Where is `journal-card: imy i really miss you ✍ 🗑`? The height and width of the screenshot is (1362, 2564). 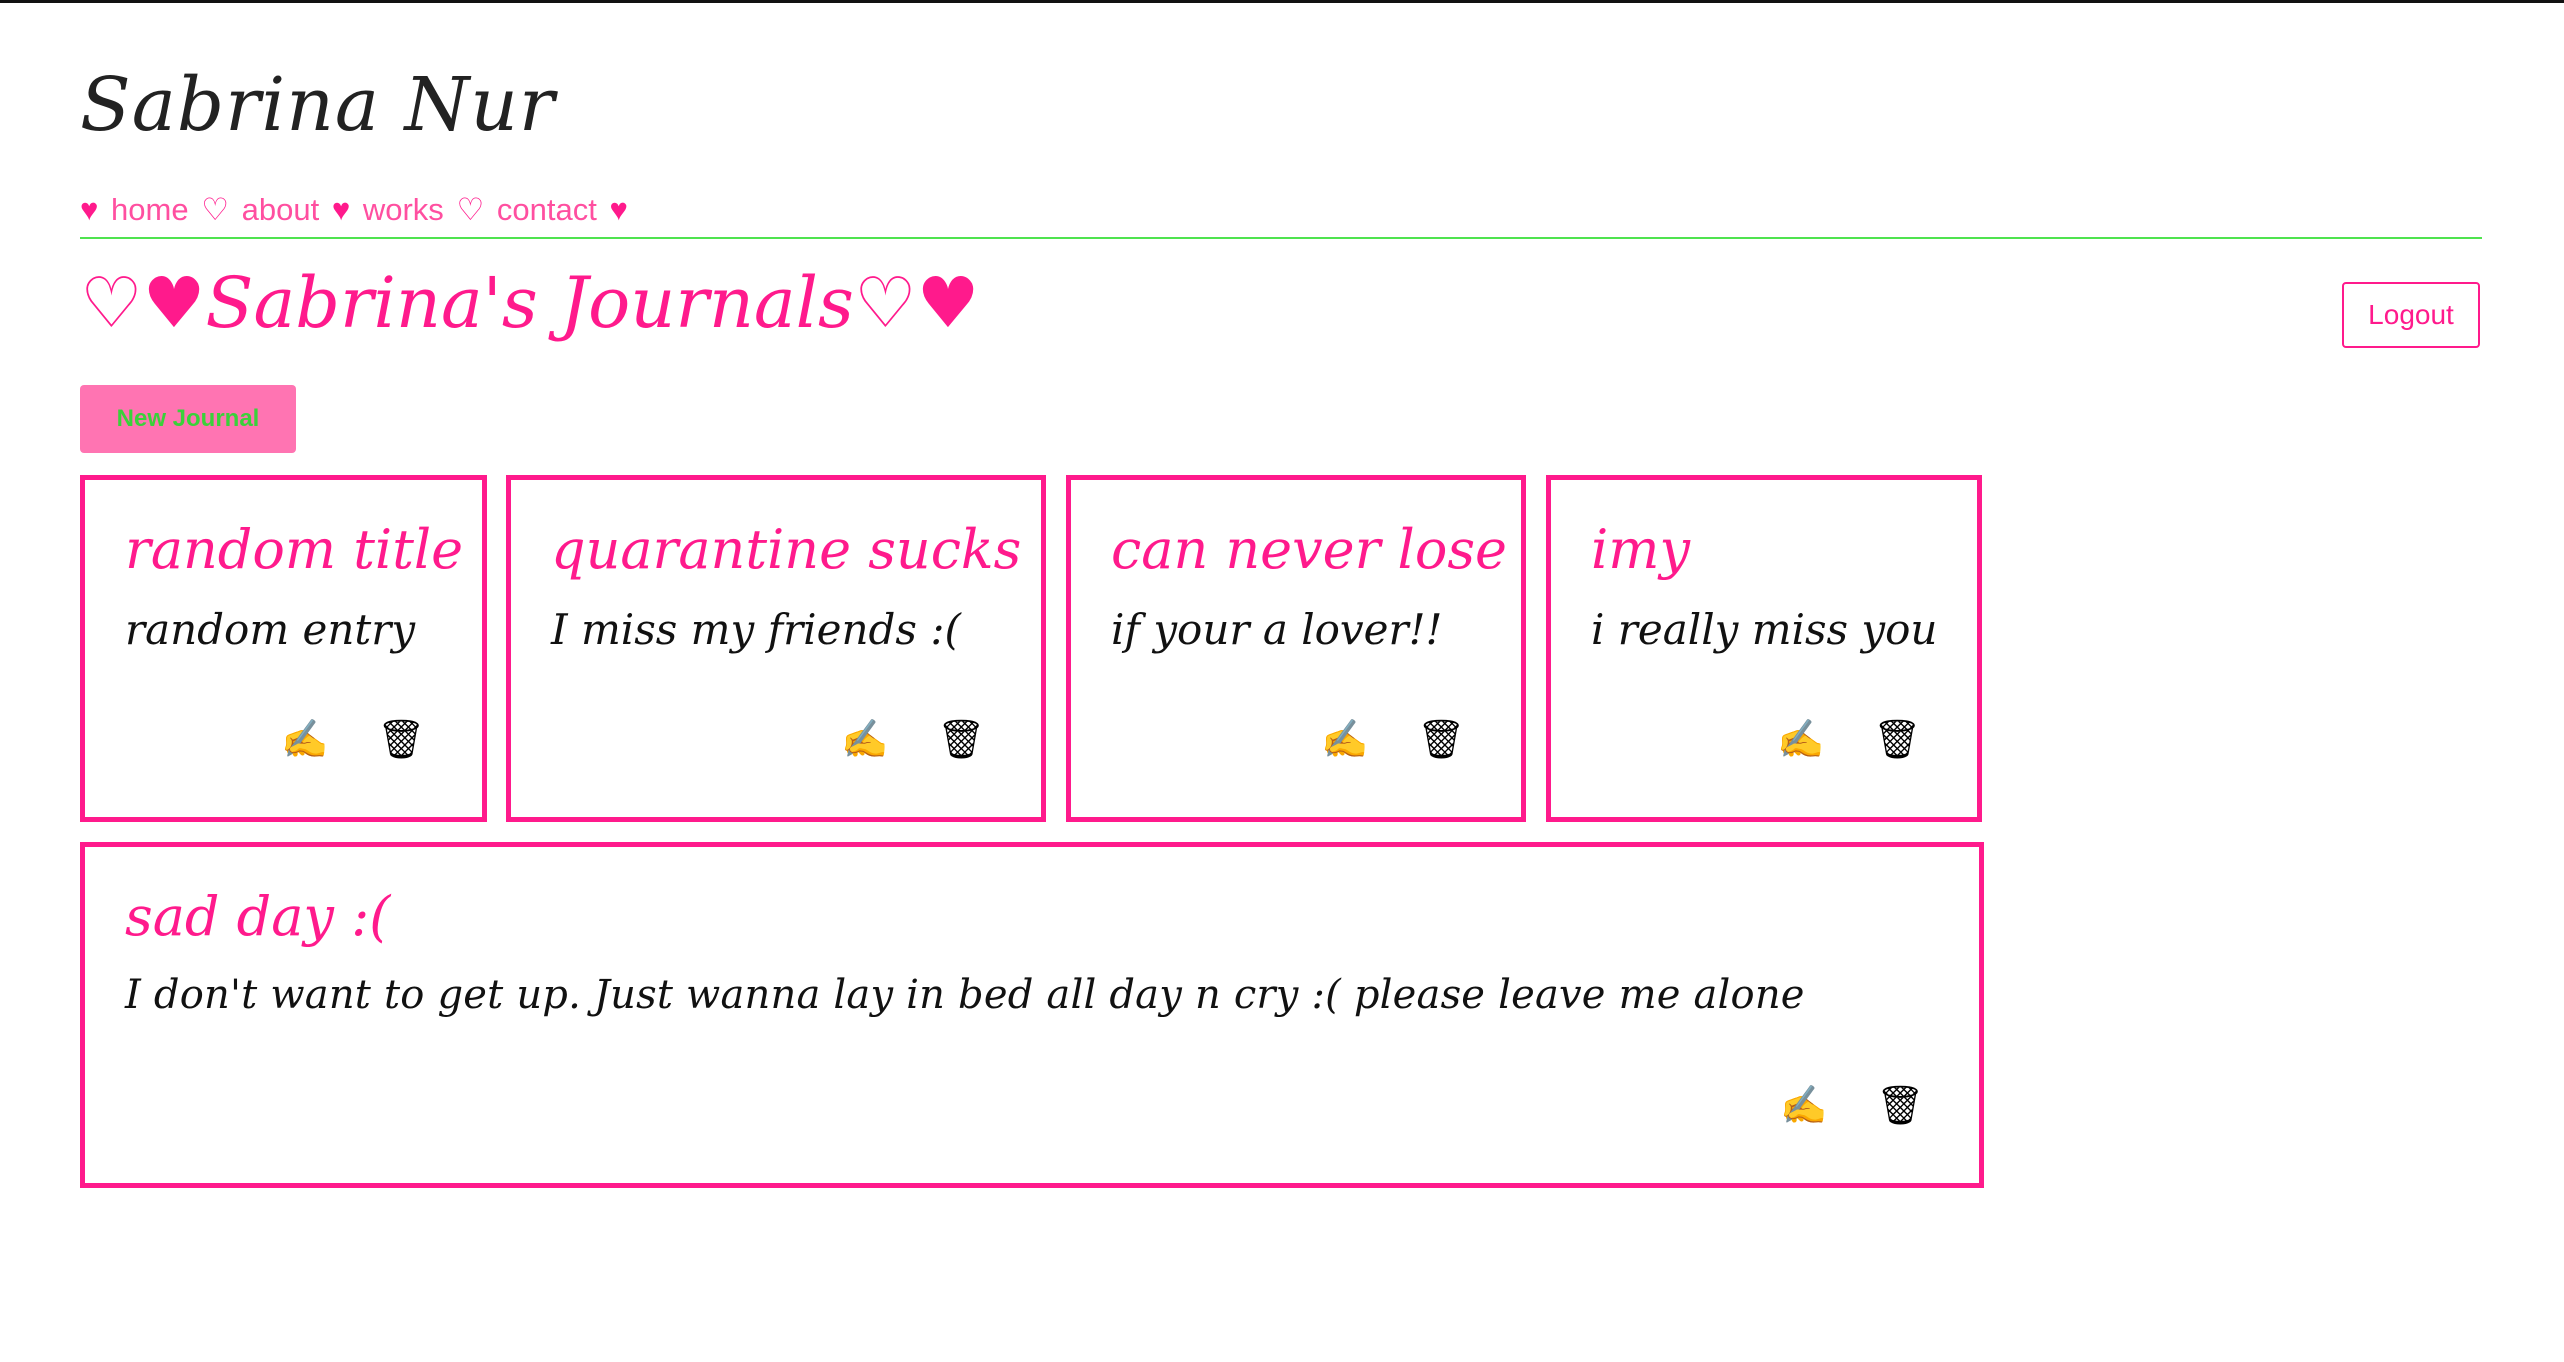
journal-card: imy i really miss you ✍ 🗑 is located at coordinates (1764, 648).